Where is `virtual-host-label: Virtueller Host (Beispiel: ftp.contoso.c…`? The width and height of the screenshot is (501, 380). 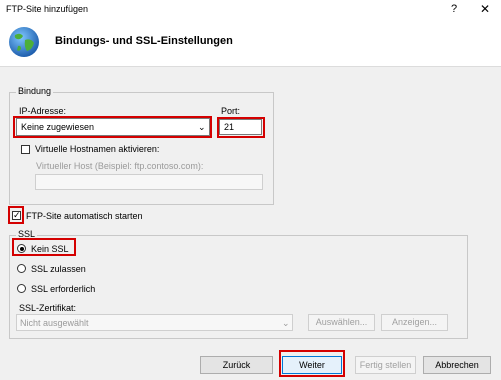
virtual-host-label: Virtueller Host (Beispiel: ftp.contoso.c… is located at coordinates (120, 166).